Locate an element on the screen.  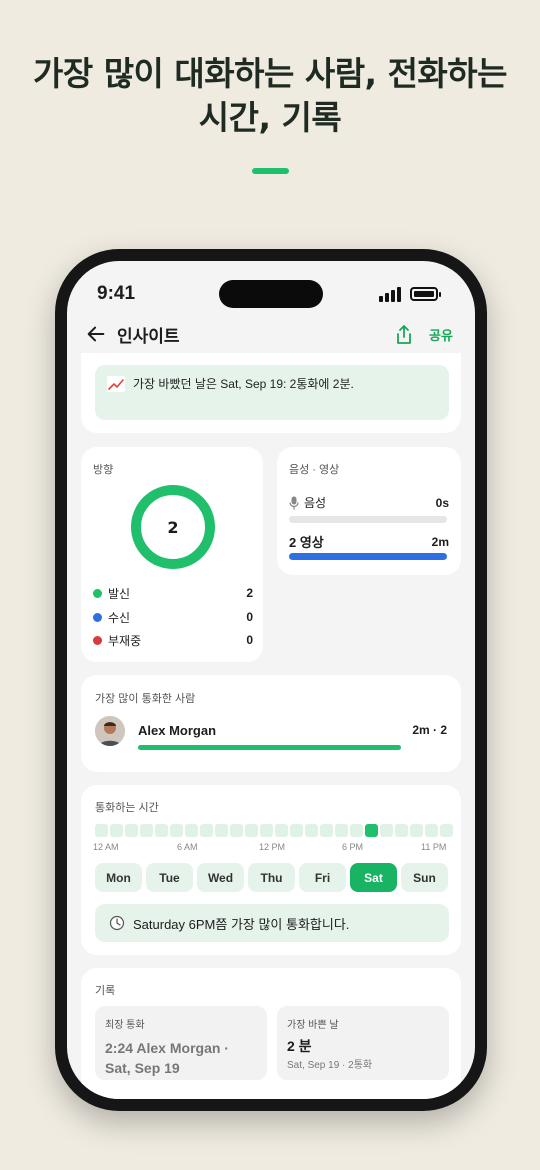
peak-time-banner: Saturday 6PM쯤 가장 많이 통화합니다. is located at coordinates (272, 923).